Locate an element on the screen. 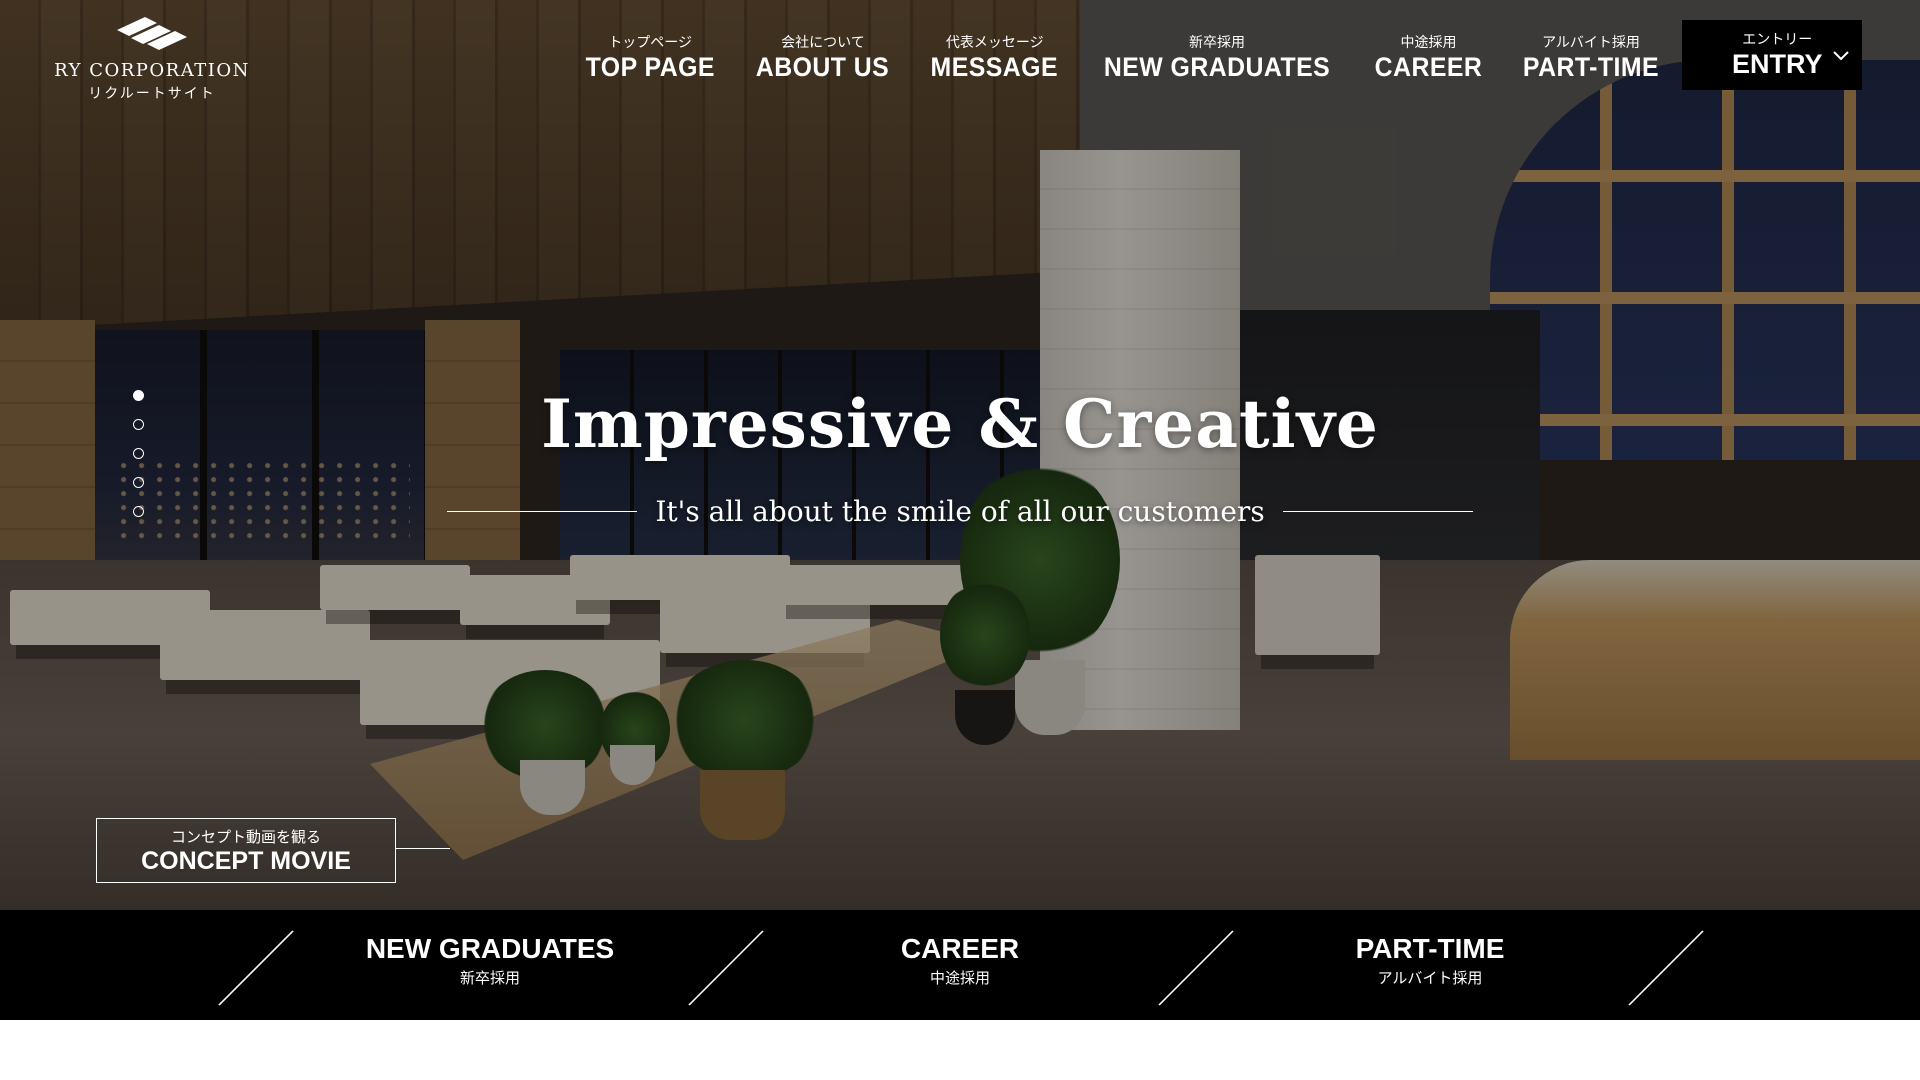 The image size is (1920, 1080). nav-item-en-label: CAREER is located at coordinates (1428, 67).